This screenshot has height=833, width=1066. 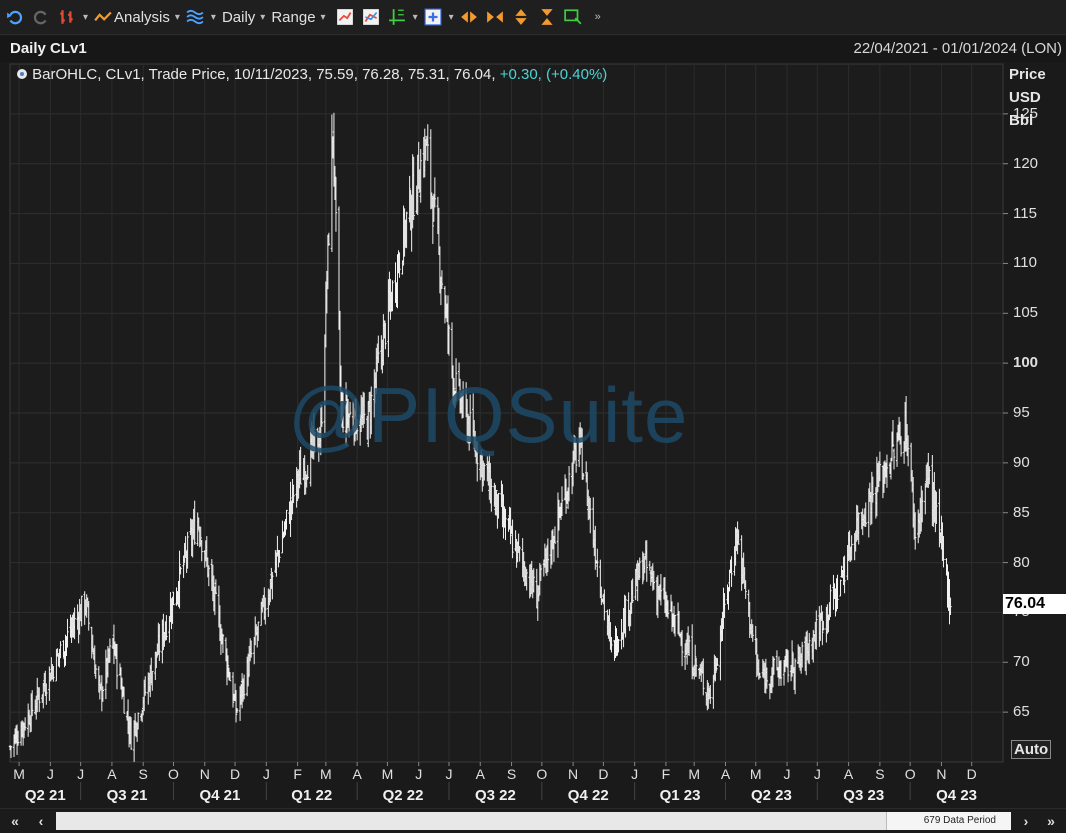 I want to click on y-tick-label: 105, so click(x=1026, y=313).